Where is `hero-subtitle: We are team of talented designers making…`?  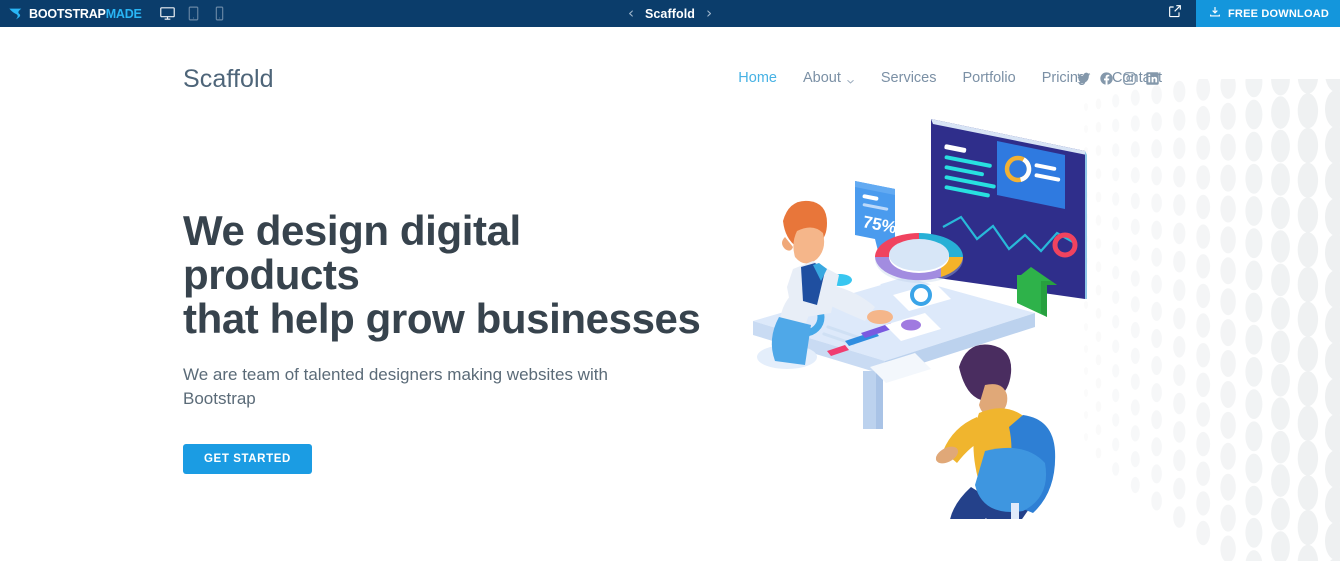 hero-subtitle: We are team of talented designers making… is located at coordinates (395, 387).